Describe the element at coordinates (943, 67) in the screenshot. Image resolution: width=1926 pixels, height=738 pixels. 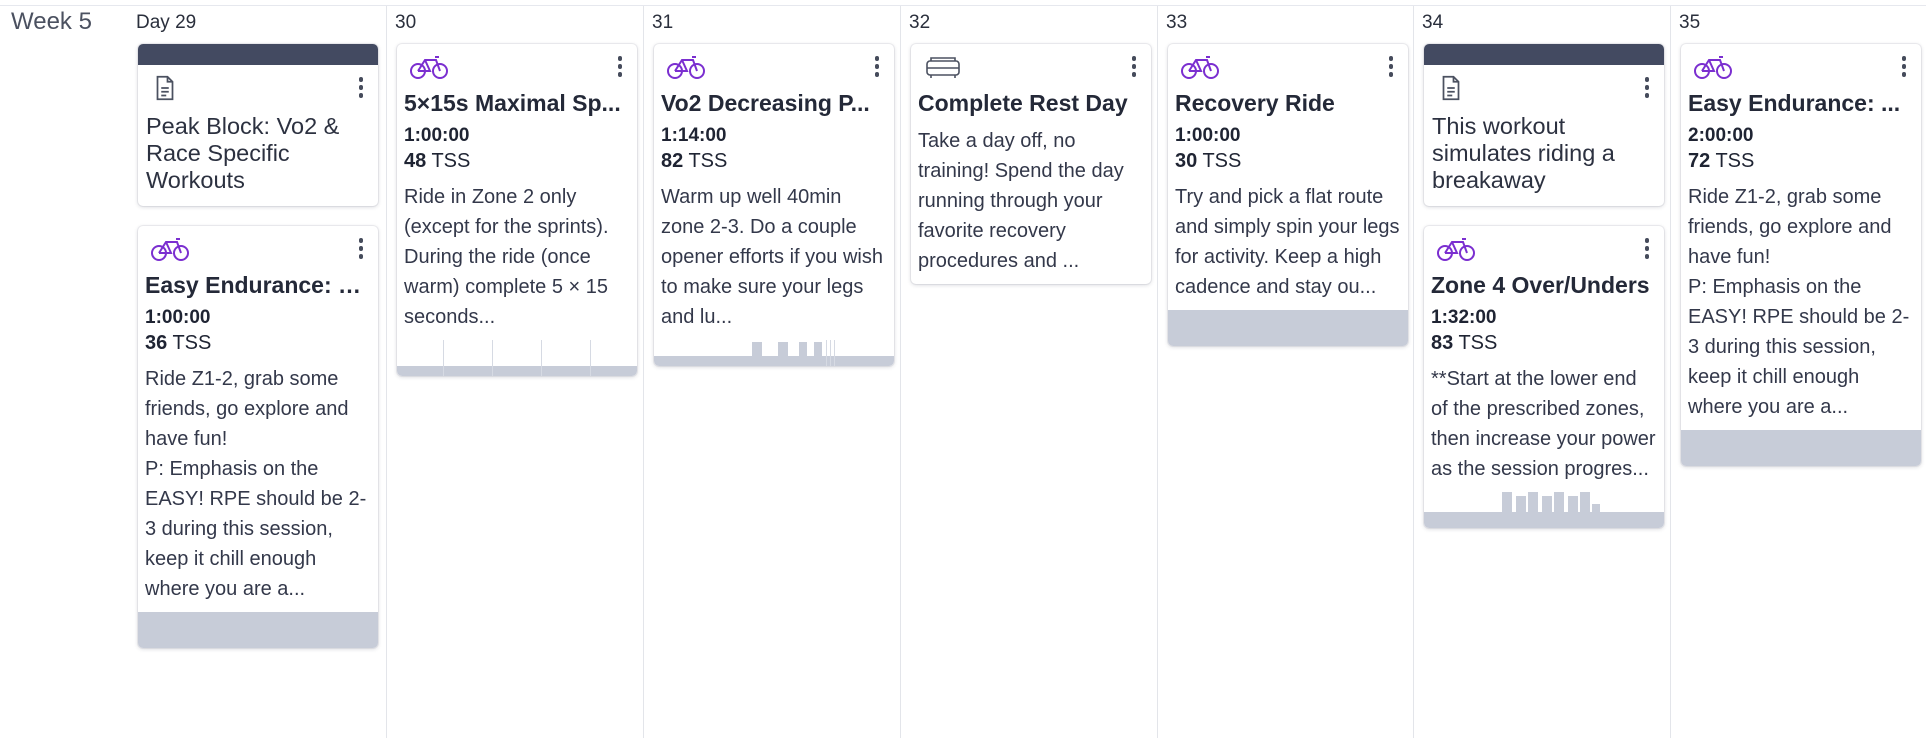
I see `couch-icon` at that location.